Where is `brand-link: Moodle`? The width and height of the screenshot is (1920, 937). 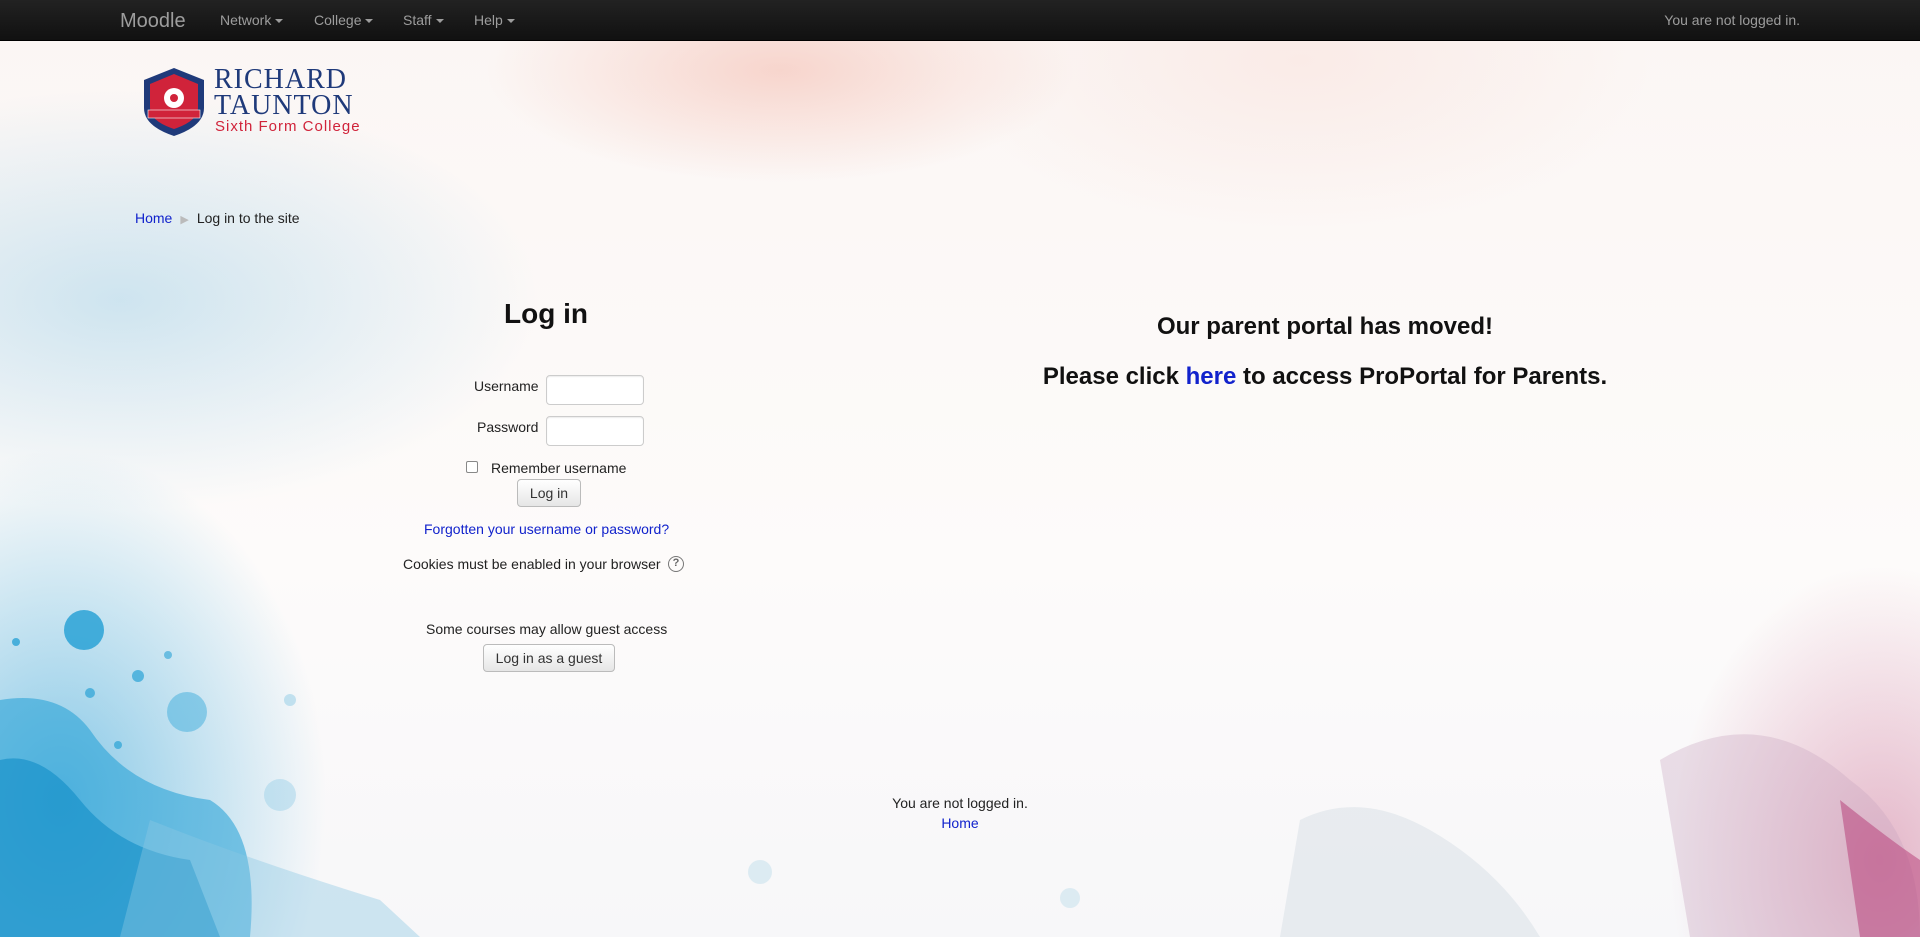 brand-link: Moodle is located at coordinates (153, 21).